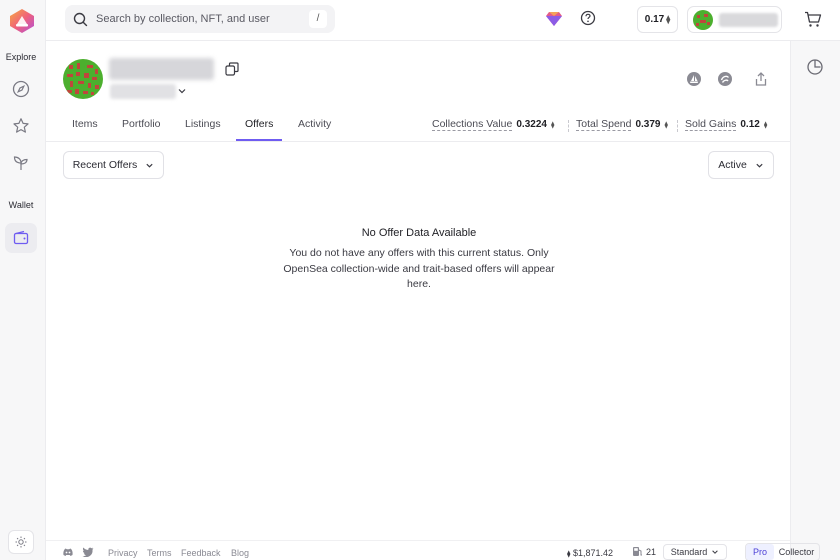 The height and width of the screenshot is (560, 840). Describe the element at coordinates (21, 205) in the screenshot. I see `wallet-section-label: Wallet` at that location.